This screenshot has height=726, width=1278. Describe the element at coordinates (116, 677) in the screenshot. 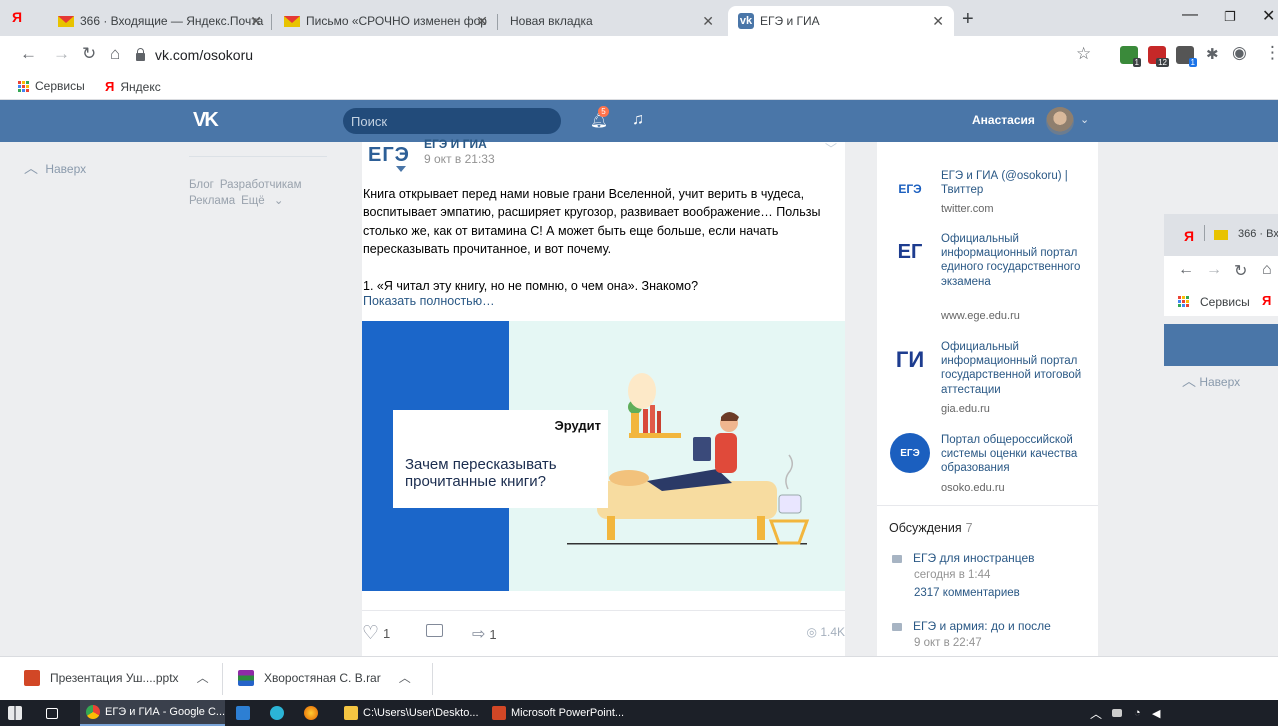

I see `download-item: Презентация Уш....pptx ︿` at that location.